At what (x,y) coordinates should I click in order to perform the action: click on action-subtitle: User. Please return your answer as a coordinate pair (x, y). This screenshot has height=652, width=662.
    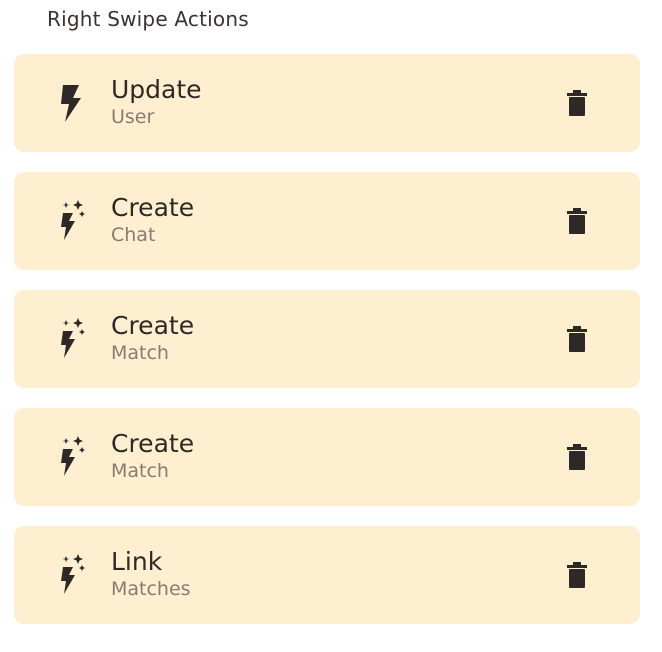
    Looking at the image, I should click on (133, 117).